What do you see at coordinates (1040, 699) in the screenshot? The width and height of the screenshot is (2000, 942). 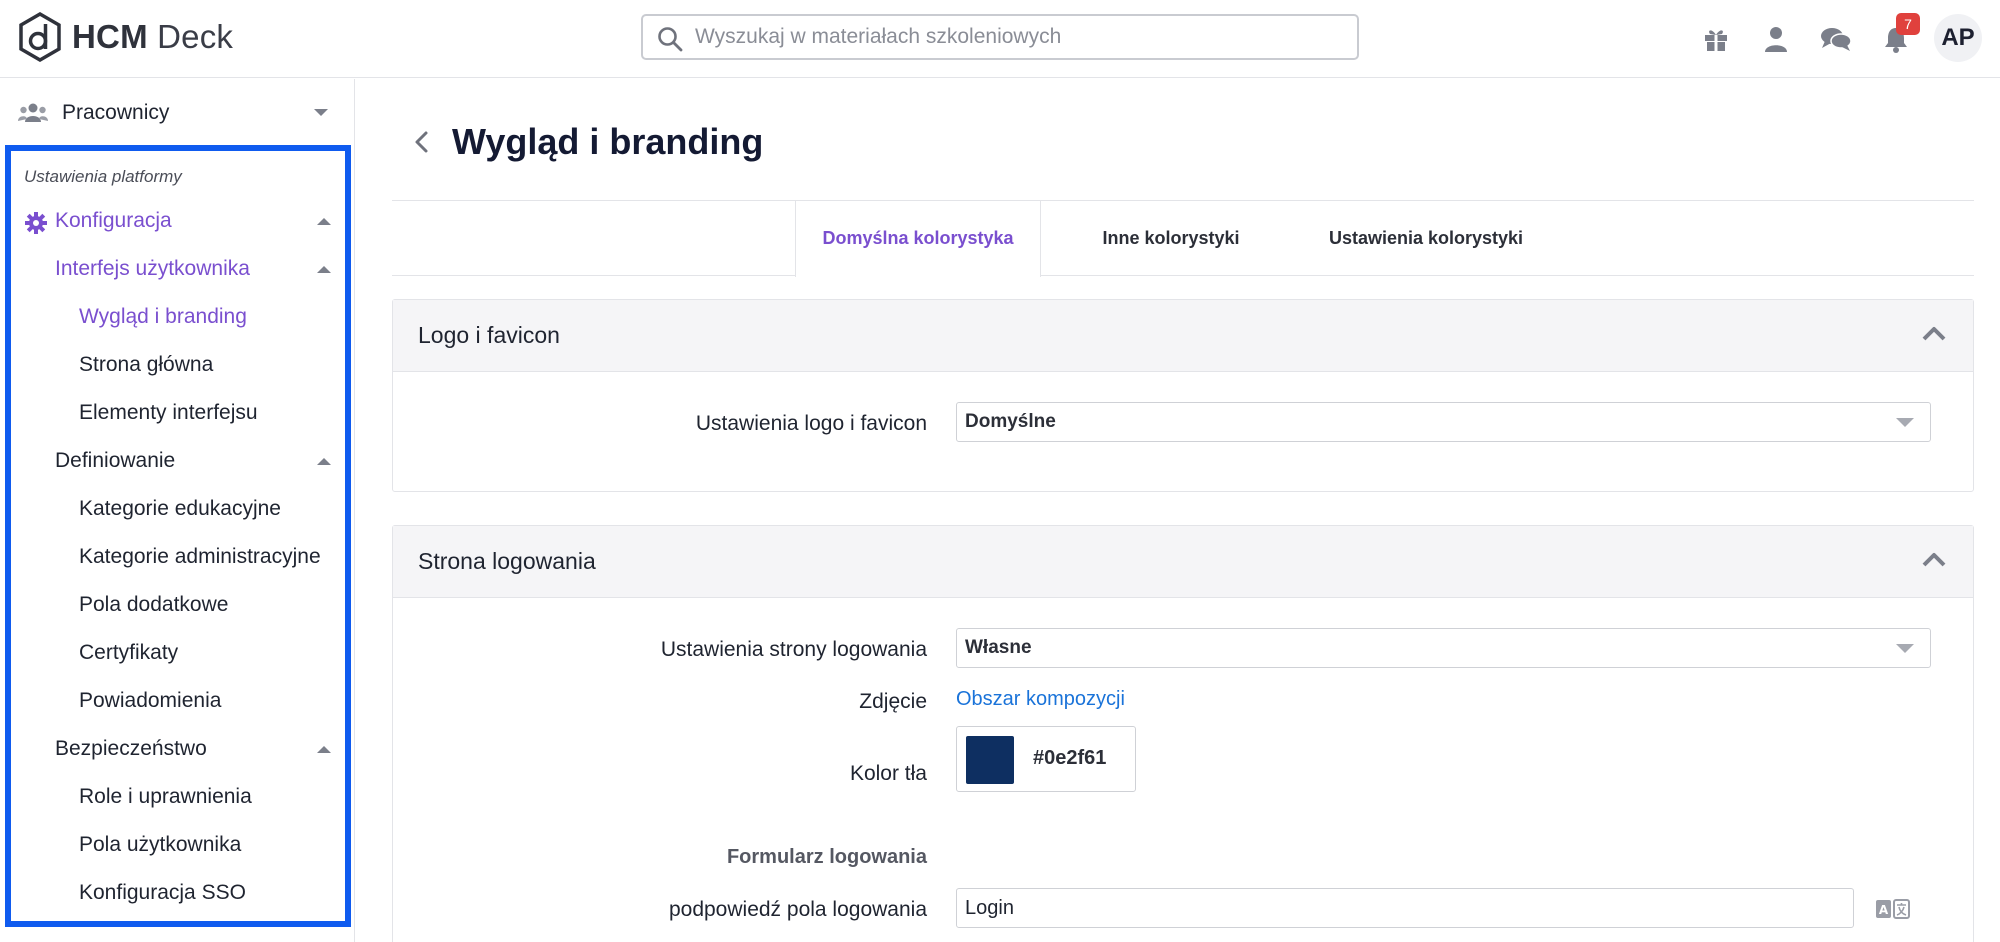 I see `composition-area-link: Obszar kompozycji` at bounding box center [1040, 699].